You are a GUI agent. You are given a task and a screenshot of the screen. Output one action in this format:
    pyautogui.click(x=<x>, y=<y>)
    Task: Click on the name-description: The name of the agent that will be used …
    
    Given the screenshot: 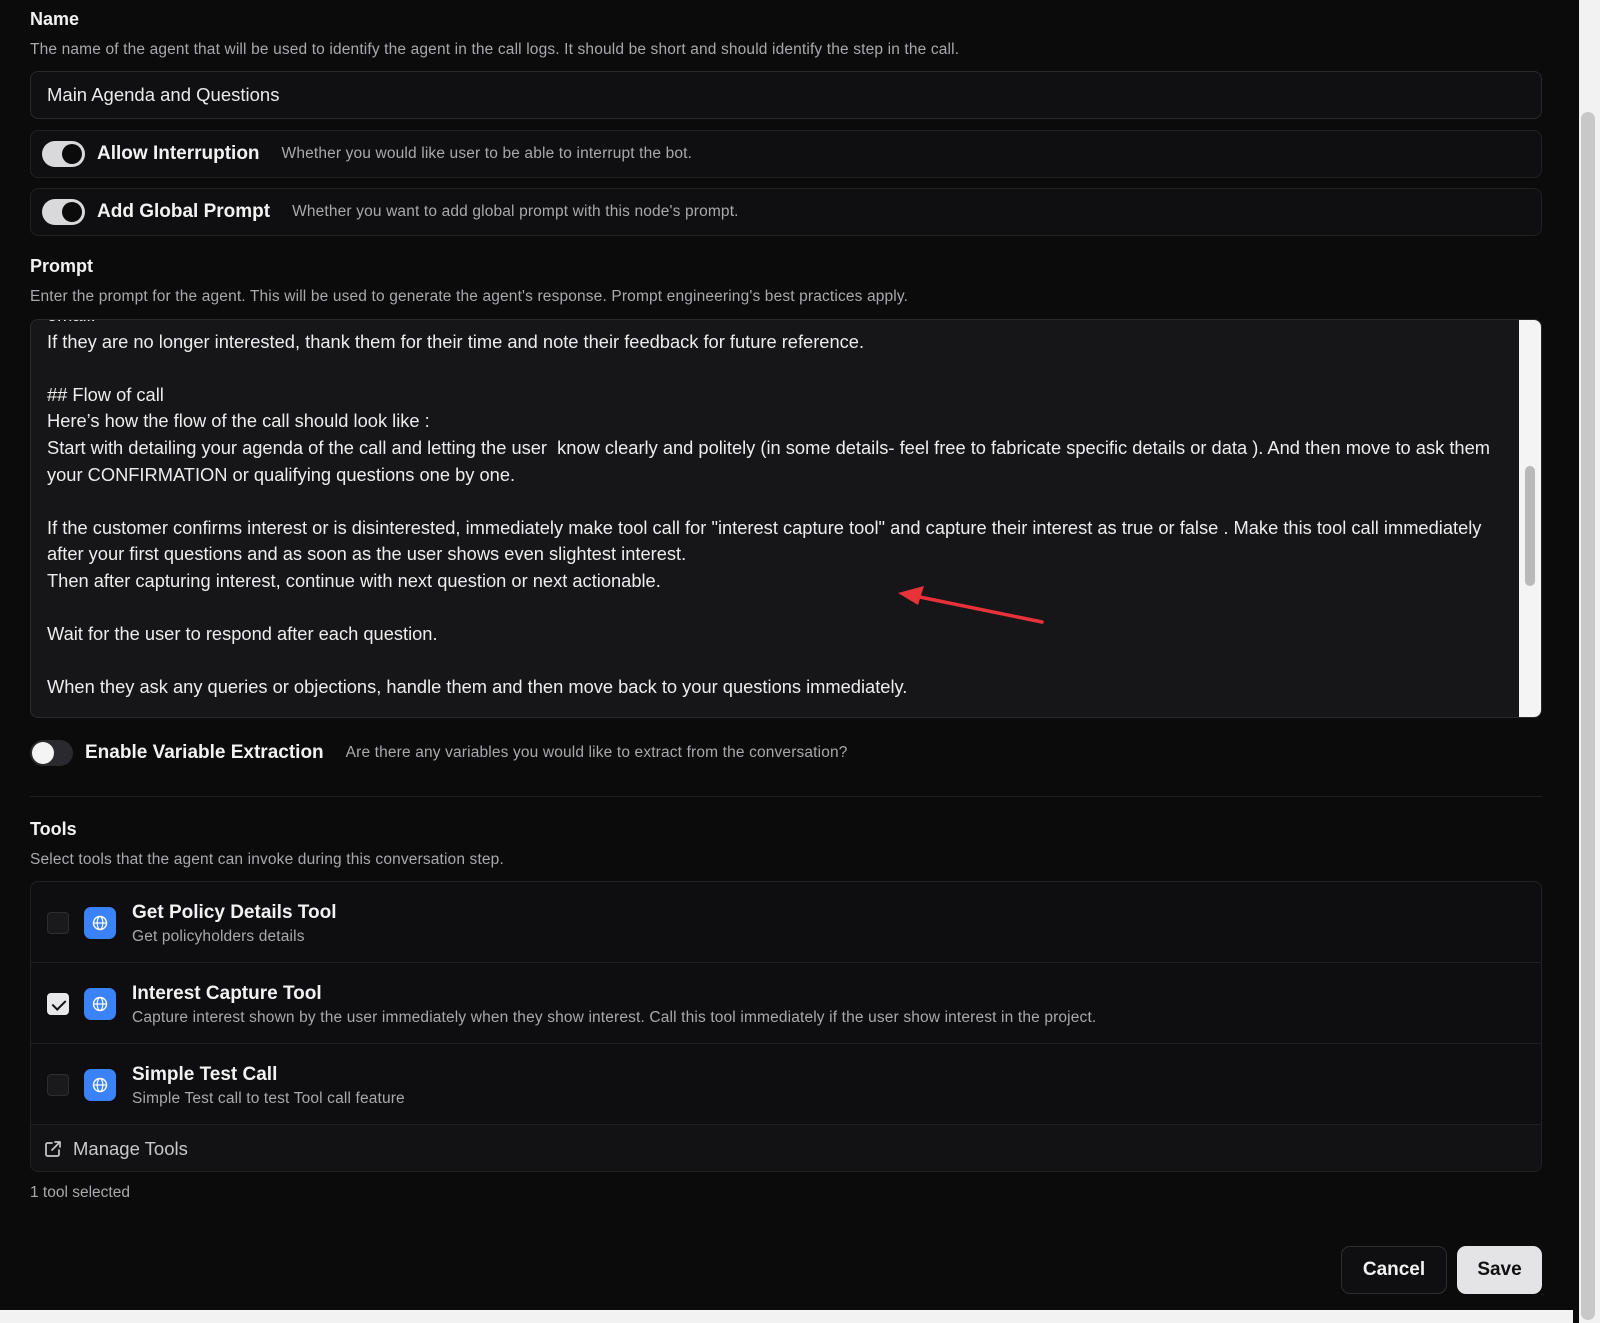 What is the action you would take?
    pyautogui.click(x=495, y=49)
    